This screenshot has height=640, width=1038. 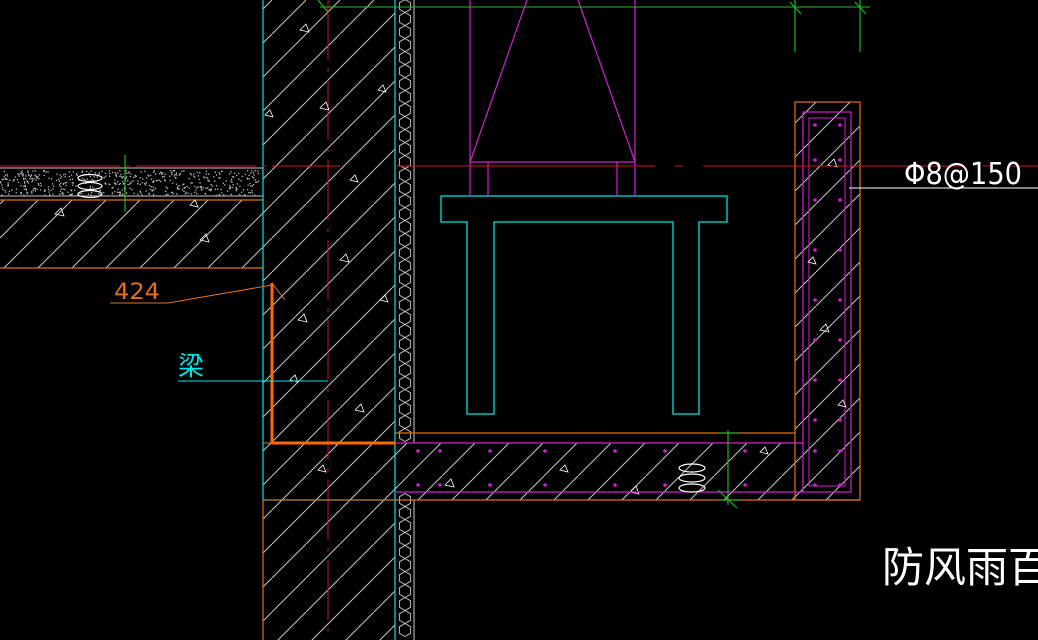 I want to click on beam-label-text: 梁, so click(x=191, y=367).